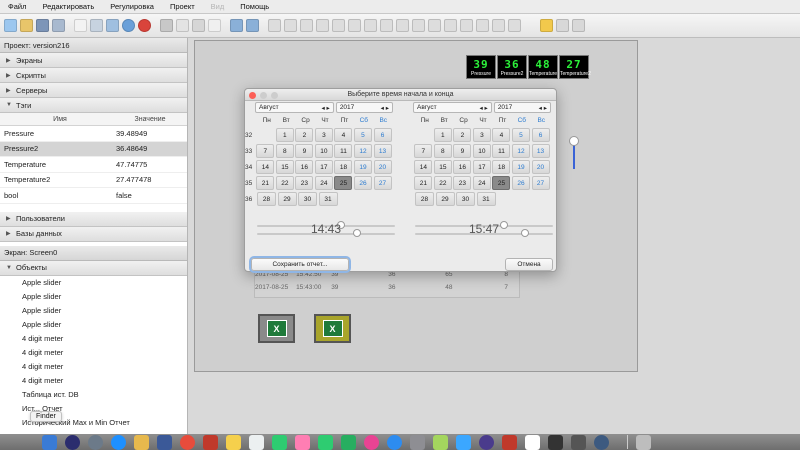 The image size is (800, 450). Describe the element at coordinates (93, 423) in the screenshot. I see `list-item: Исторический Max и Min Отчет` at that location.